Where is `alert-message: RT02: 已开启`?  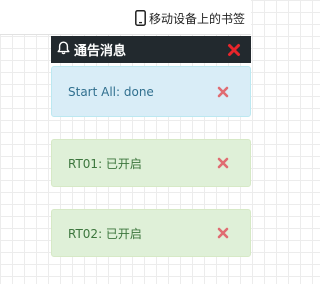
alert-message: RT02: 已开启 is located at coordinates (105, 233).